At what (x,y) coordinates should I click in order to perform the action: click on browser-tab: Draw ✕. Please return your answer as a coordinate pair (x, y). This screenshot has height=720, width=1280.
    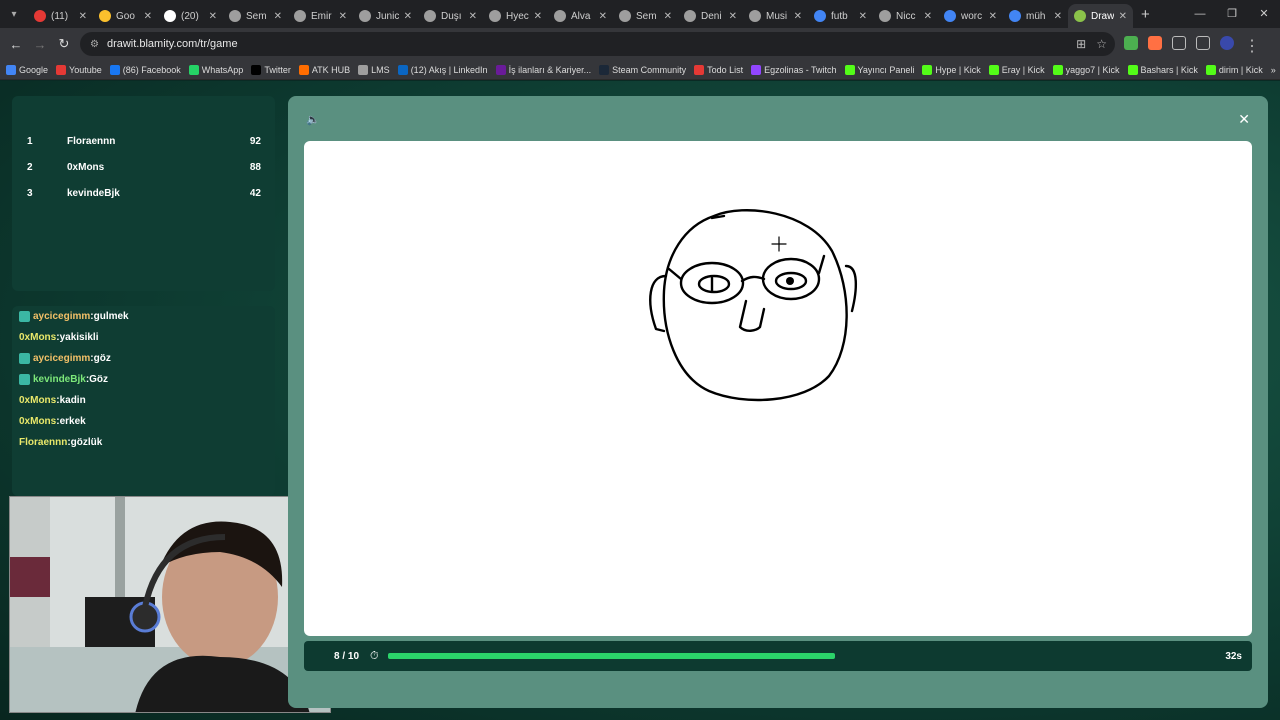
    Looking at the image, I should click on (1100, 16).